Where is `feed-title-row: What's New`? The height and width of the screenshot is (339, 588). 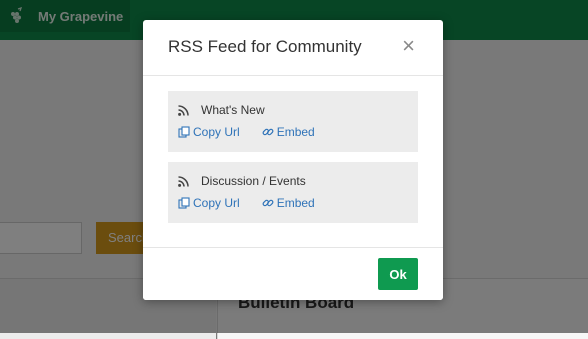
feed-title-row: What's New is located at coordinates (221, 110).